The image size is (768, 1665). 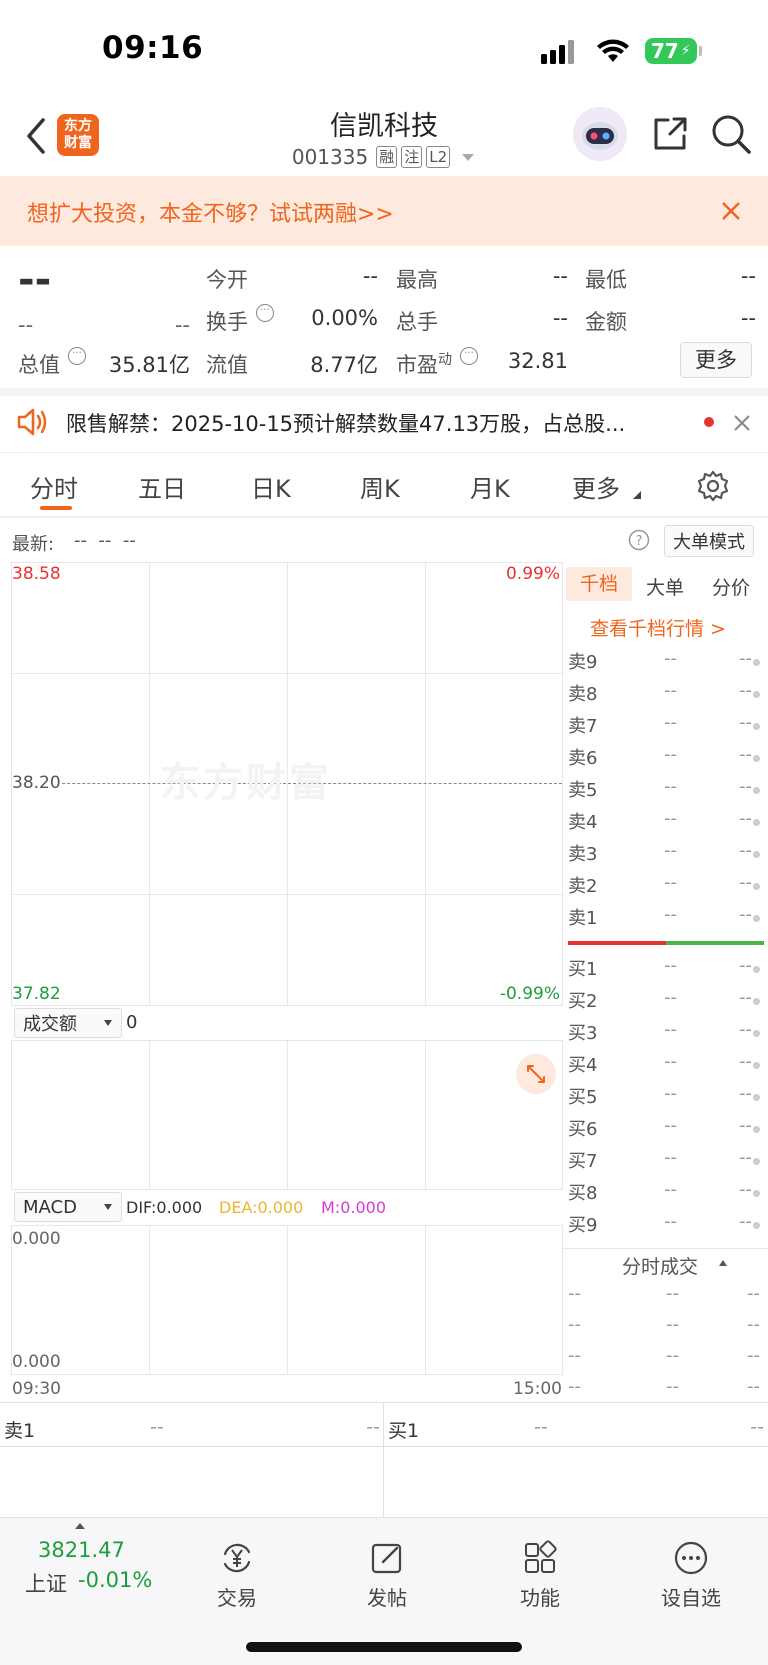 I want to click on buy-level-label: 买2, so click(x=583, y=1001).